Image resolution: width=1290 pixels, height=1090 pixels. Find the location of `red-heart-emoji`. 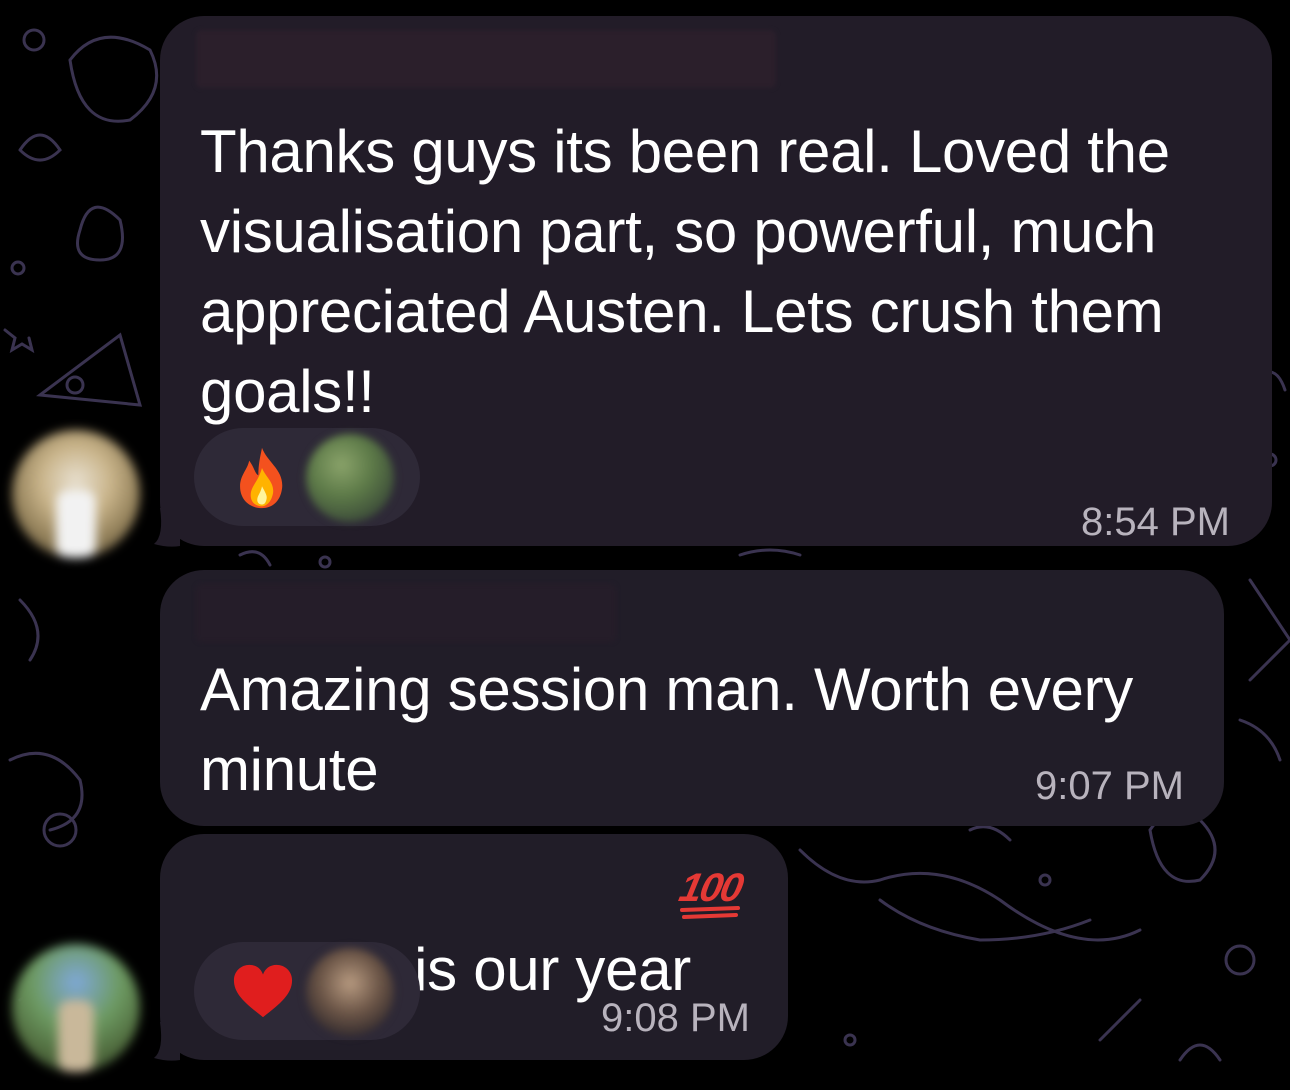

red-heart-emoji is located at coordinates (263, 991).